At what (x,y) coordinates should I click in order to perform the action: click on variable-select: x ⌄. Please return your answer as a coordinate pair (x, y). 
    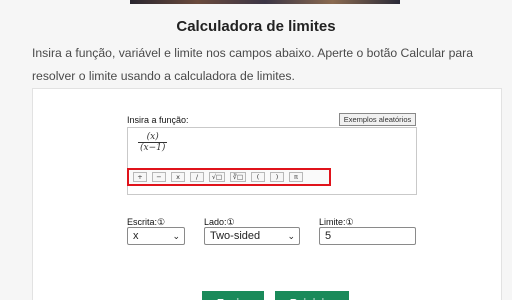
    Looking at the image, I should click on (156, 236).